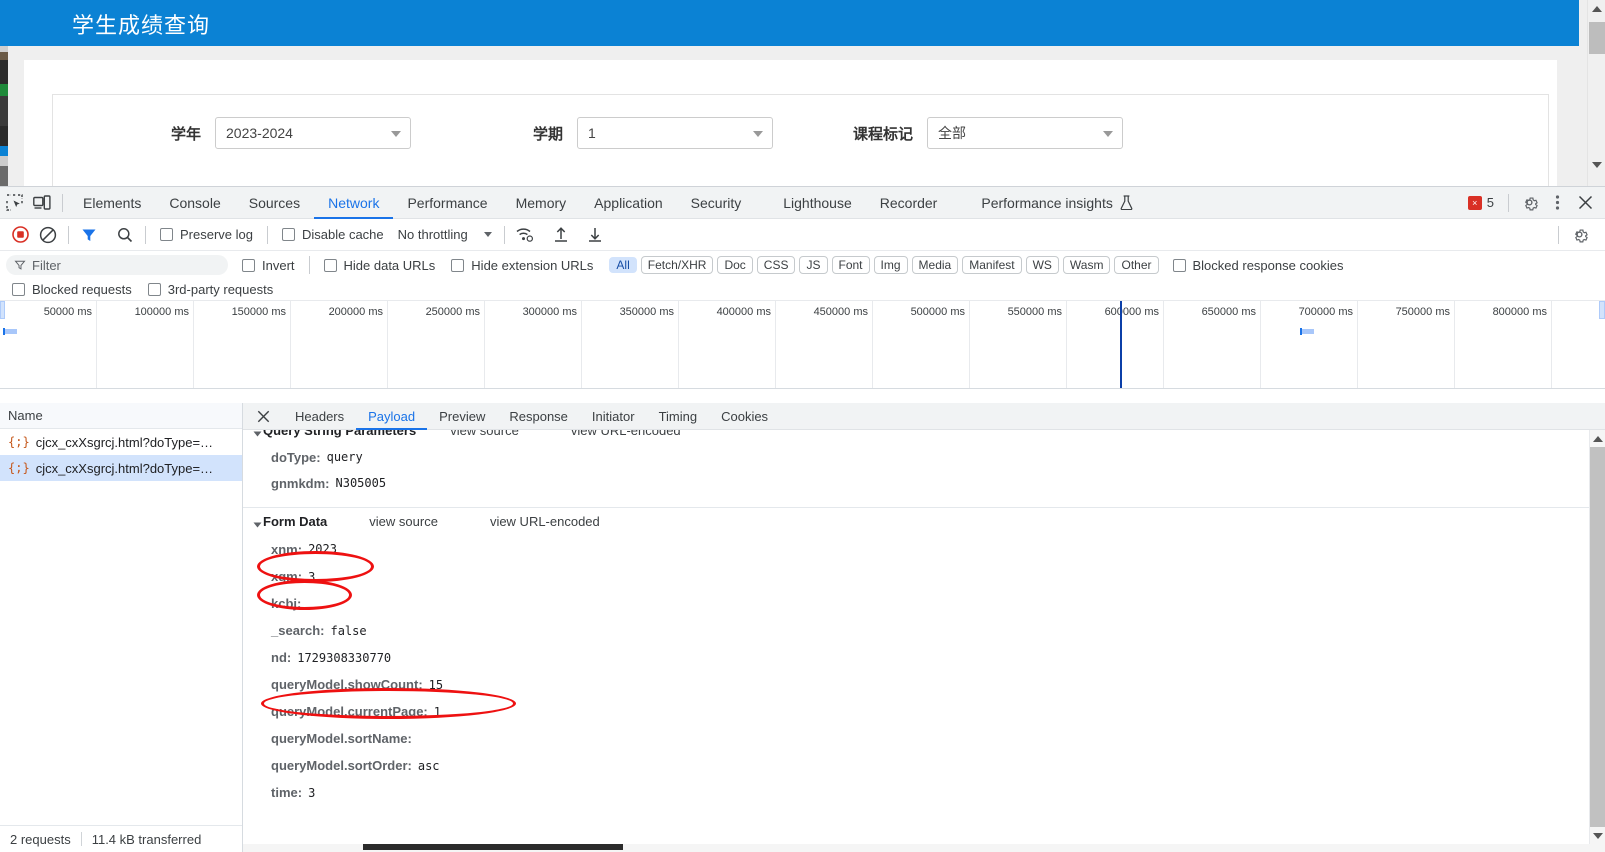  Describe the element at coordinates (626, 434) in the screenshot. I see `query-string-view-url-encoded: view URL-encoded` at that location.